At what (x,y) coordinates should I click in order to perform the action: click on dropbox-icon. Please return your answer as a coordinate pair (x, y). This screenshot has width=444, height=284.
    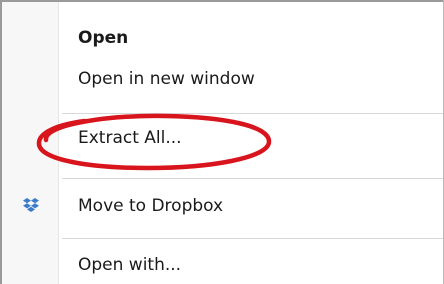
    Looking at the image, I should click on (31, 206).